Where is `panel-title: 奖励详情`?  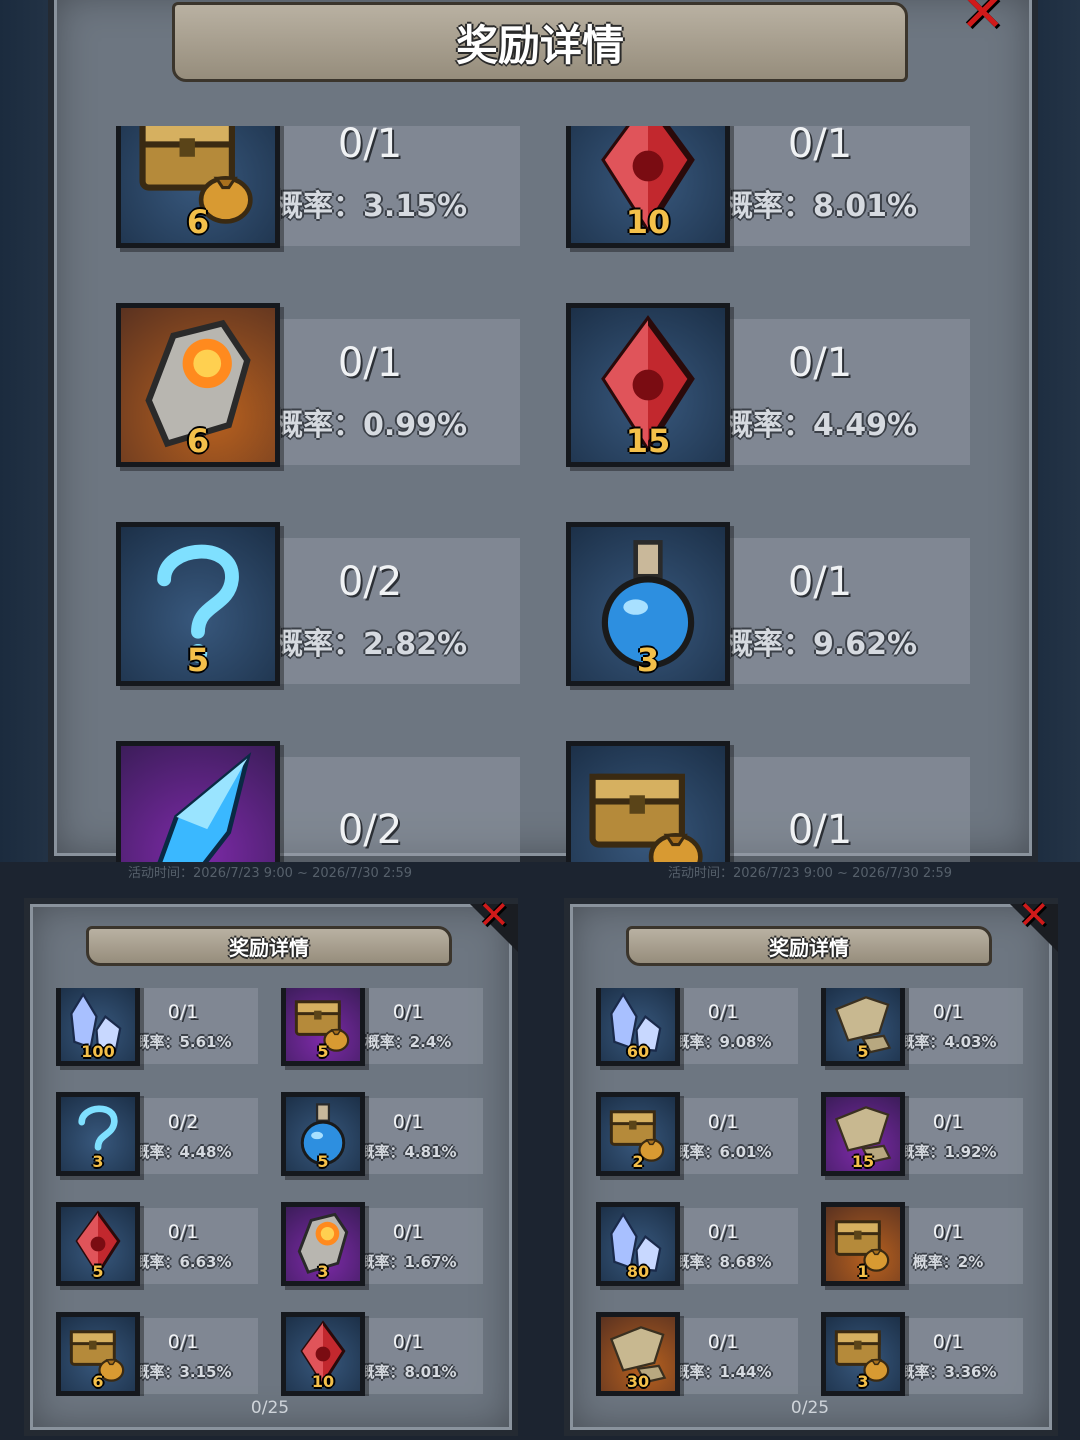
panel-title: 奖励详情 is located at coordinates (539, 45).